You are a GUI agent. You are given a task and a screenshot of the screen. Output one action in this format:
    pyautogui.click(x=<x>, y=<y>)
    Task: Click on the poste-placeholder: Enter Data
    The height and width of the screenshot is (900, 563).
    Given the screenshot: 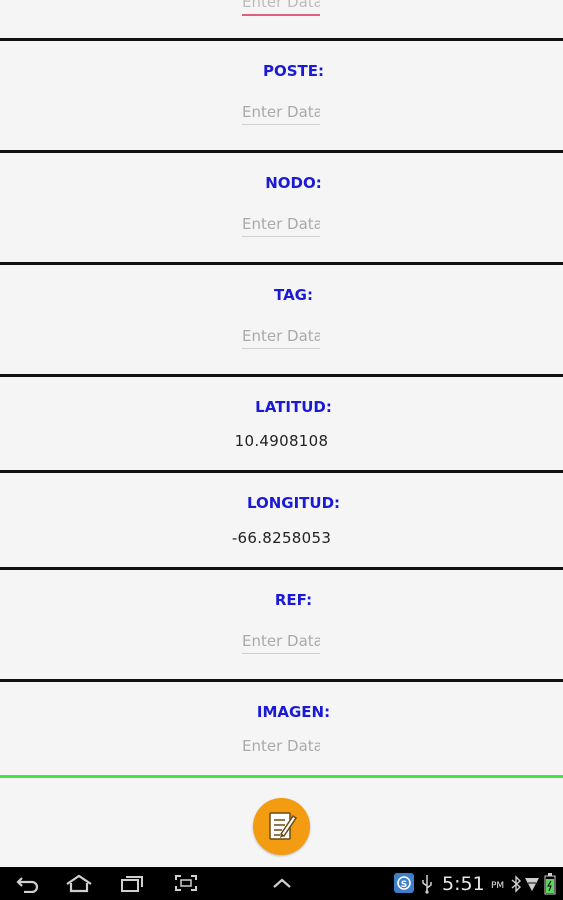 What is the action you would take?
    pyautogui.click(x=281, y=112)
    